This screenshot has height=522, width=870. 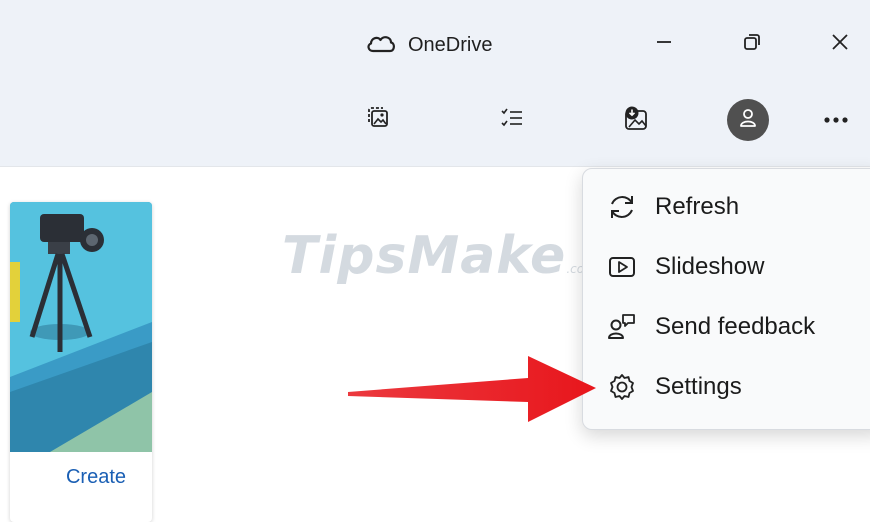 What do you see at coordinates (75, 477) in the screenshot?
I see `create-link: Create` at bounding box center [75, 477].